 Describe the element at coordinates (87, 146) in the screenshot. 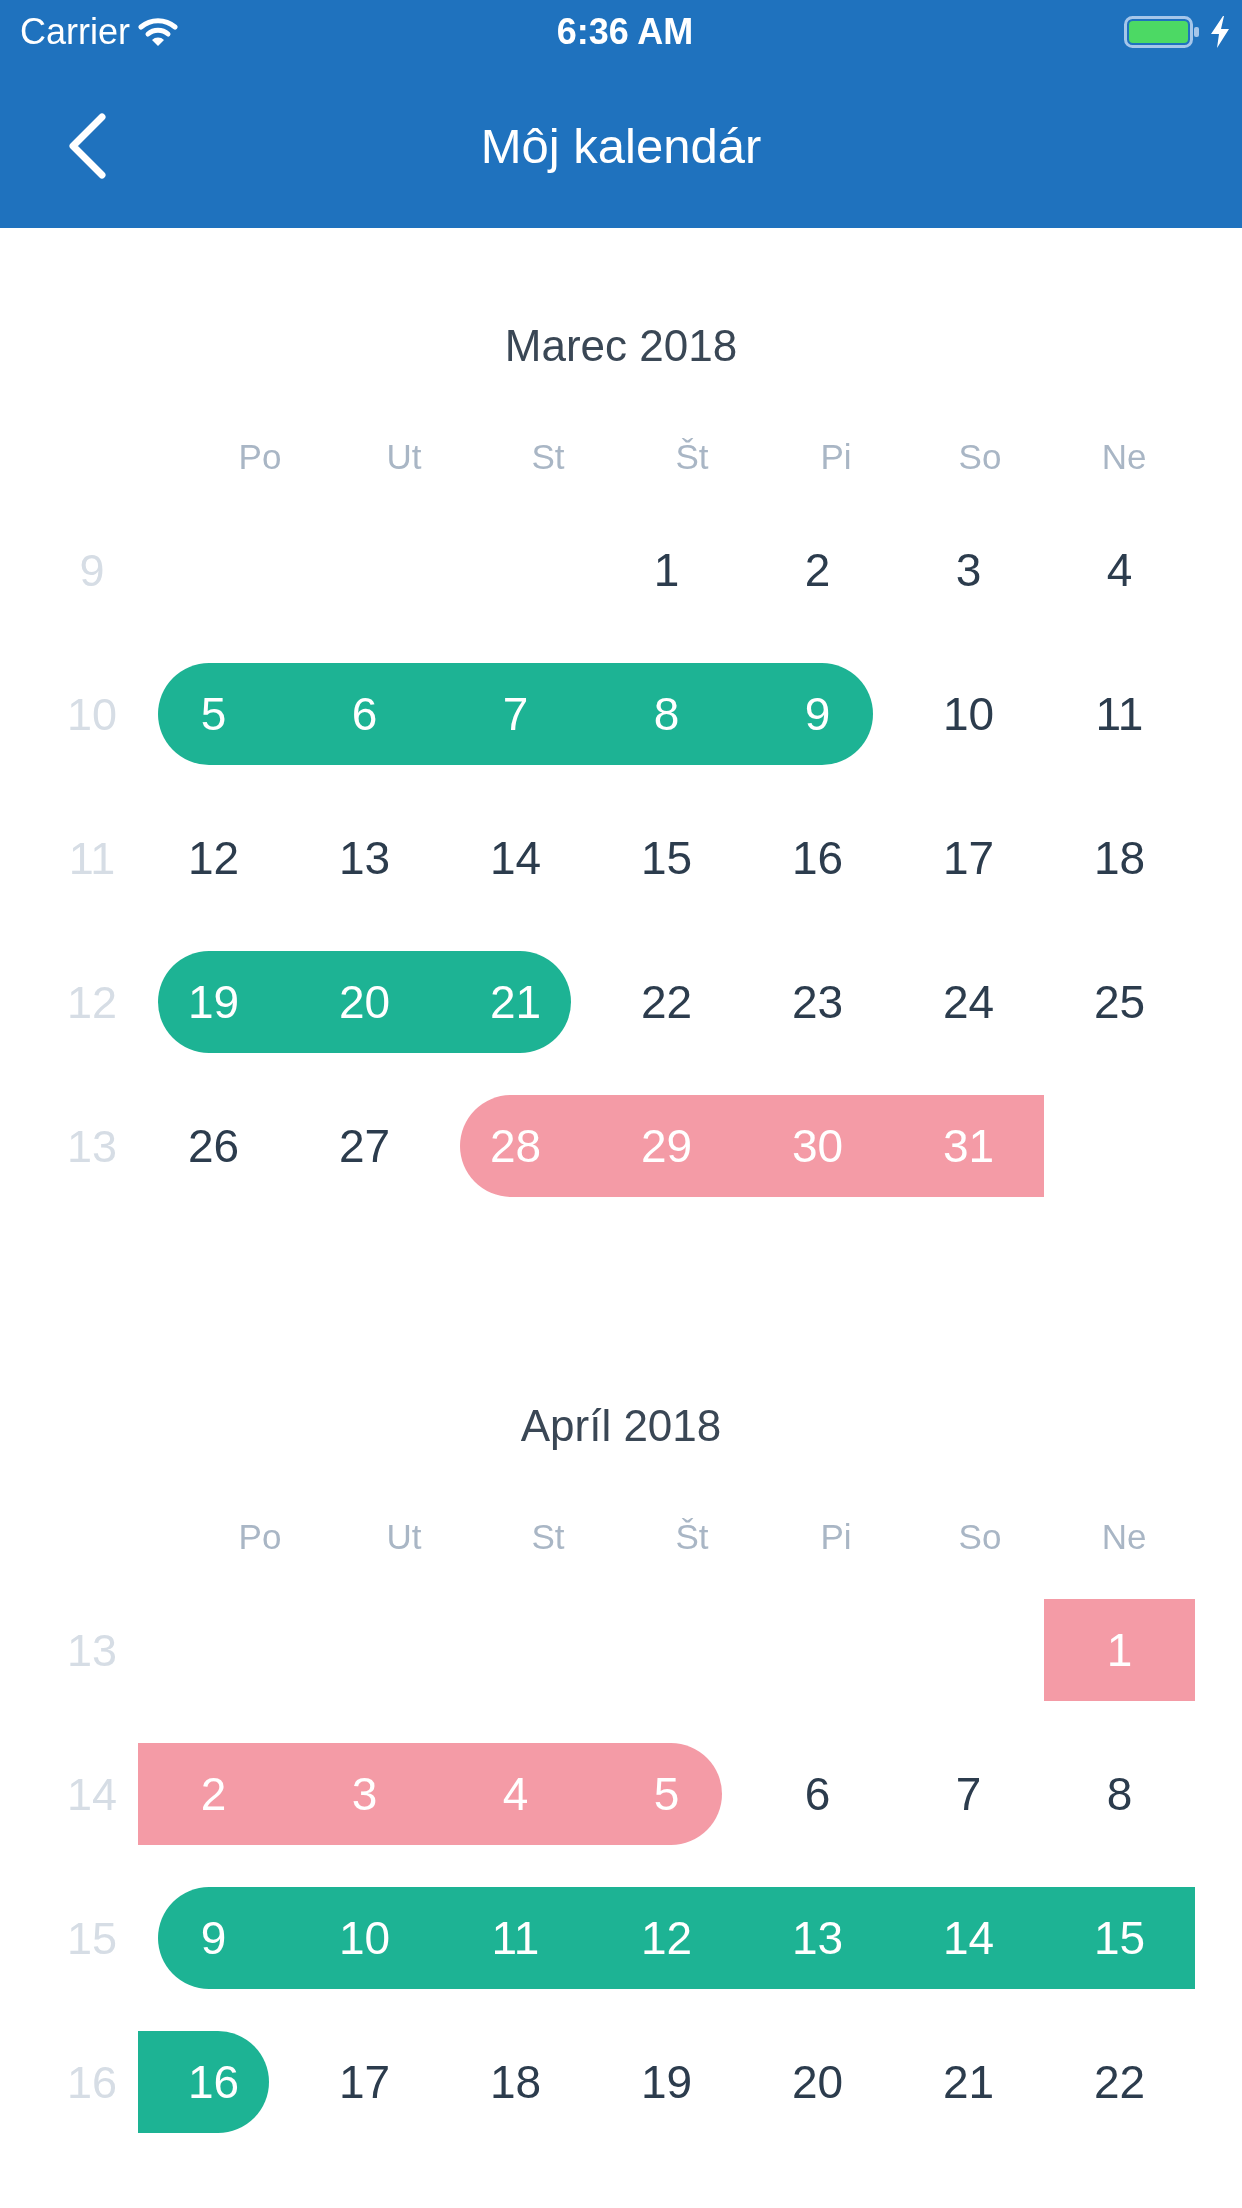

I see `chevron-left-icon` at that location.